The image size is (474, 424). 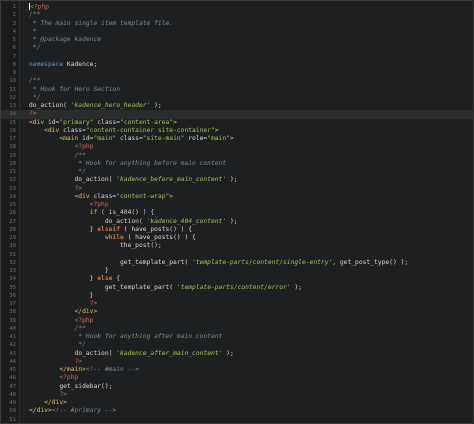 What do you see at coordinates (237, 90) in the screenshot?
I see `code-line: 11 * Hook for Hero Section` at bounding box center [237, 90].